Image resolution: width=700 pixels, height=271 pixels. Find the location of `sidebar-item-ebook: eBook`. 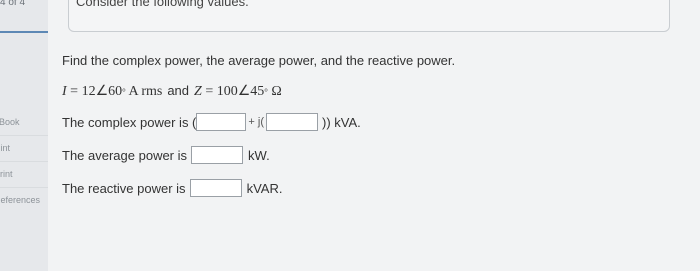

sidebar-item-ebook: eBook is located at coordinates (10, 122).